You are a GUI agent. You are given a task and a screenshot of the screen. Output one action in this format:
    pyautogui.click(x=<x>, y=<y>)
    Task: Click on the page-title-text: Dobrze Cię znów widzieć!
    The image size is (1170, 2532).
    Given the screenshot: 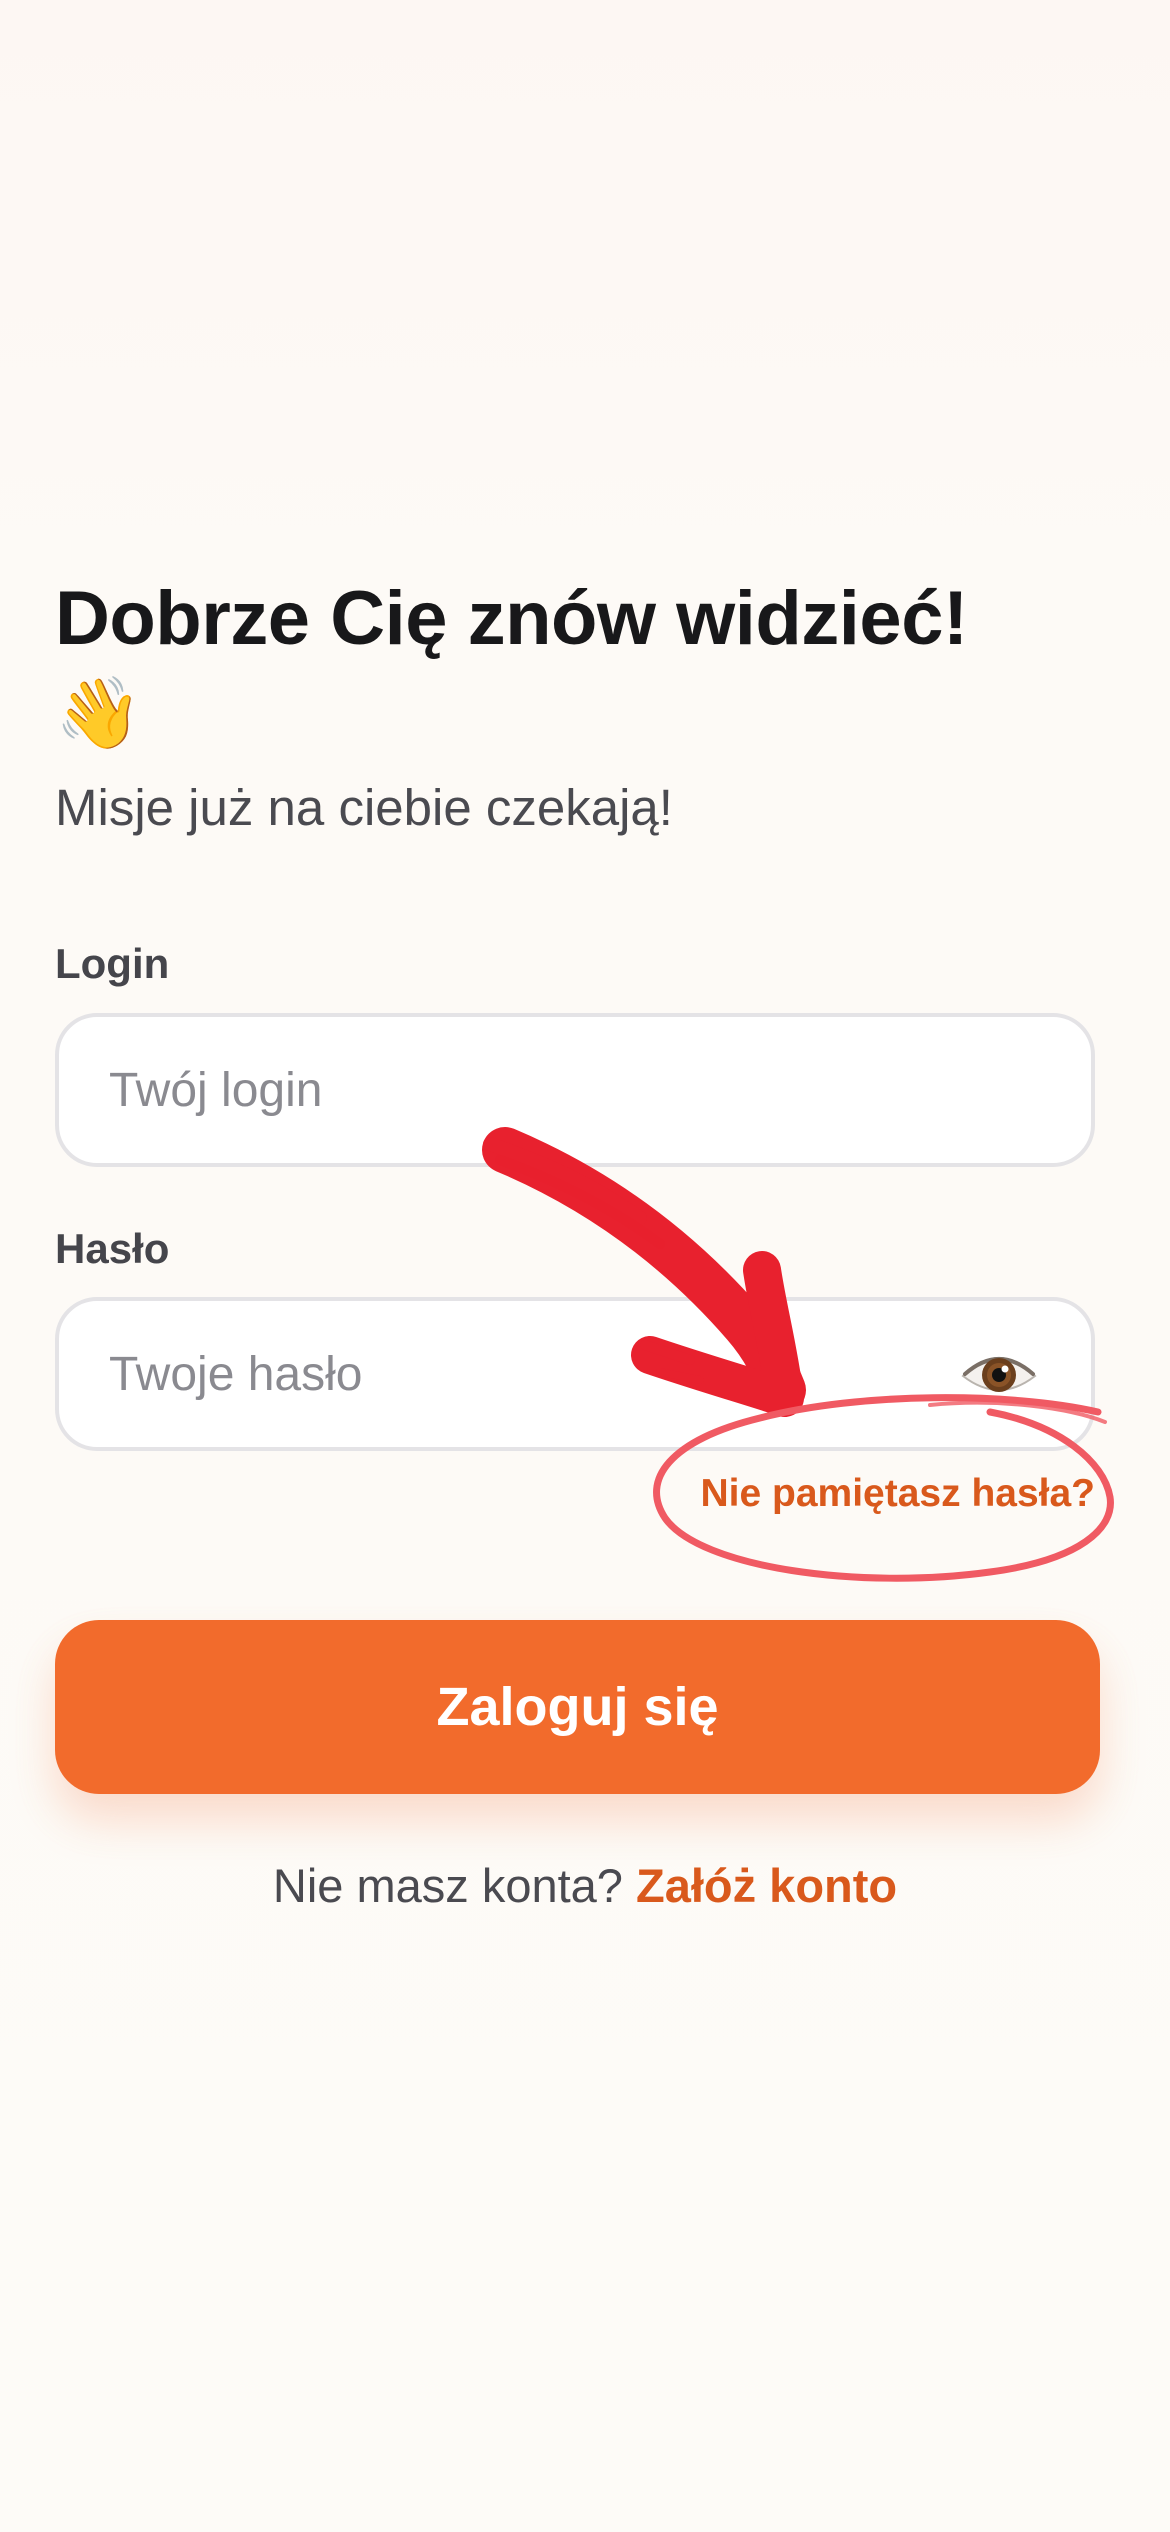 What is the action you would take?
    pyautogui.click(x=511, y=618)
    